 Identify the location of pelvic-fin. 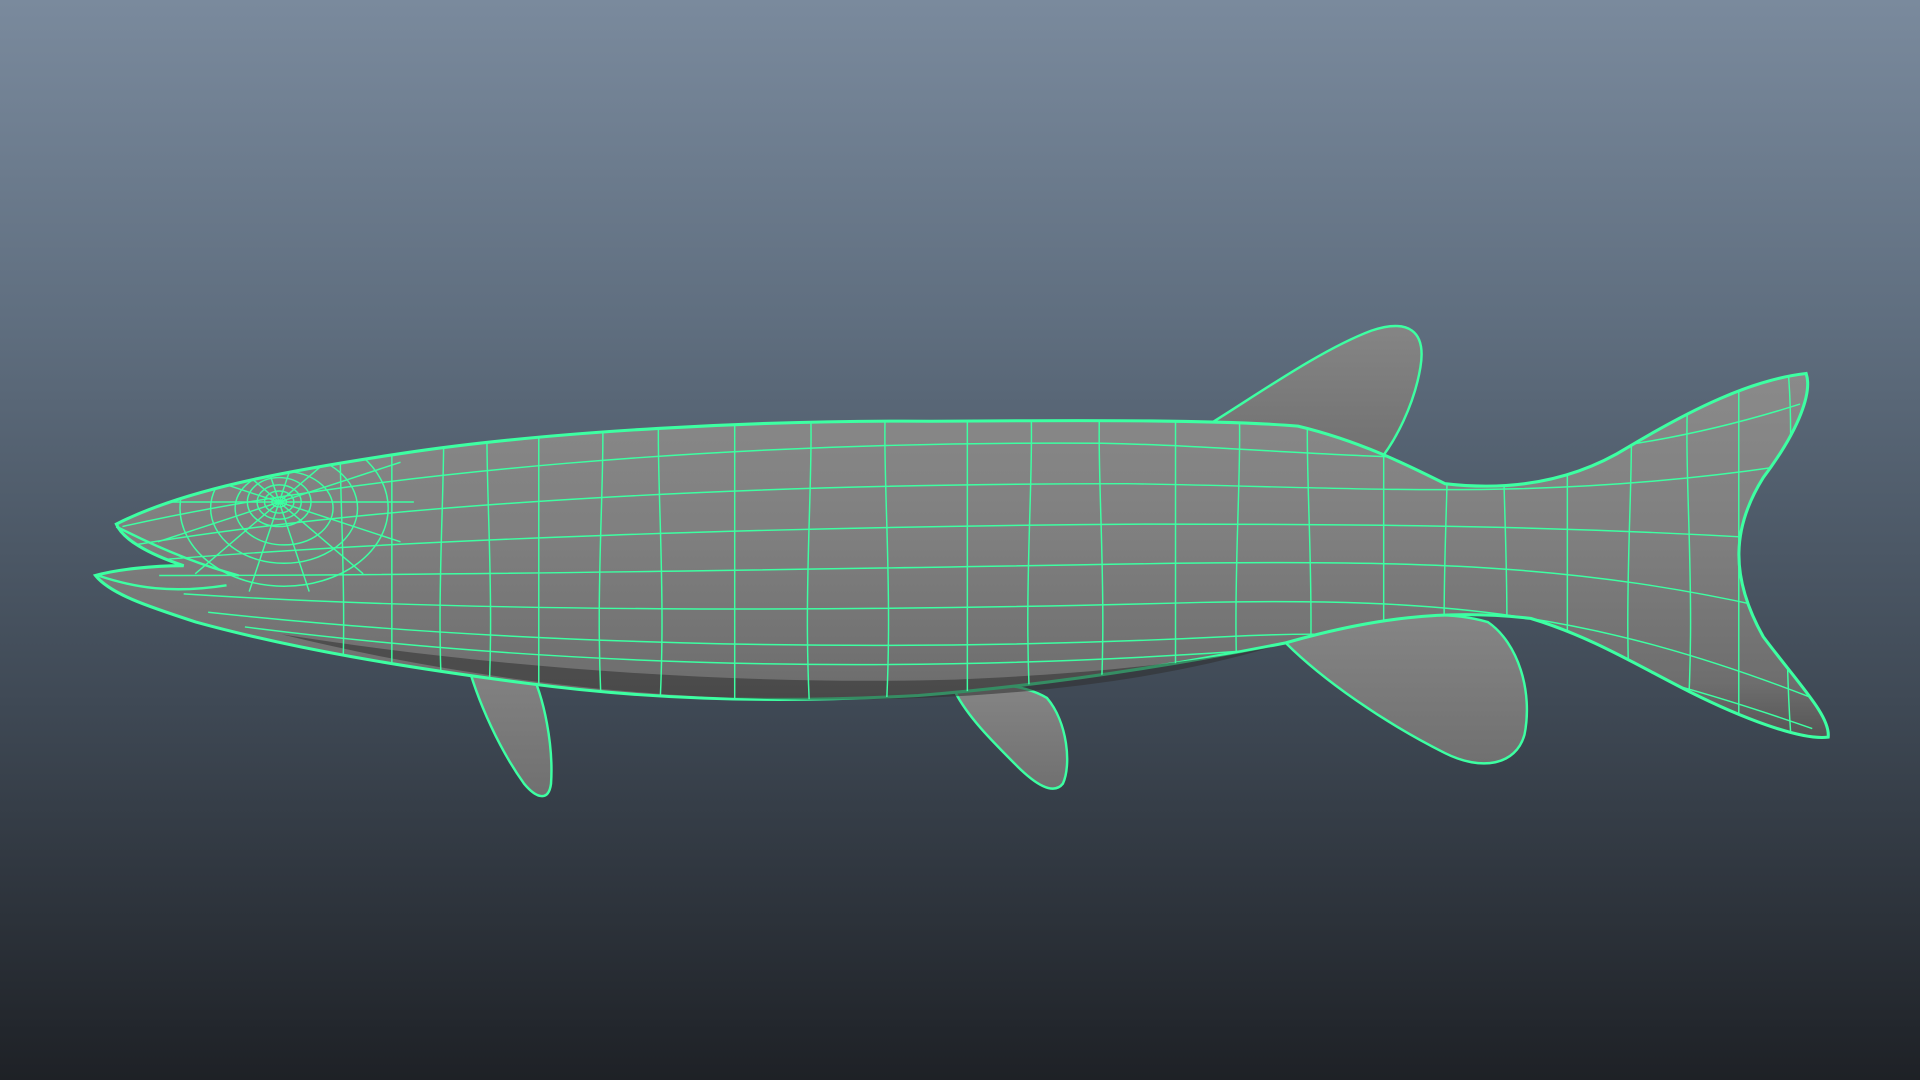
(1011, 736).